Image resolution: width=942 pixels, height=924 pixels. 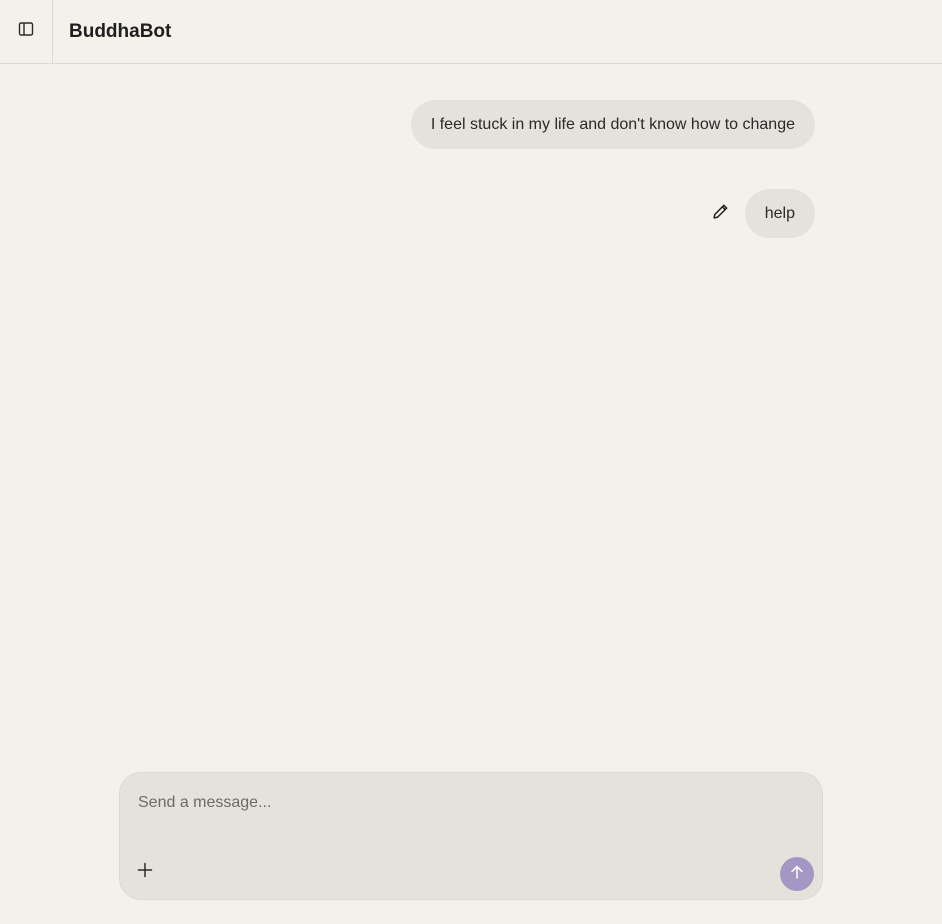 I want to click on edit-message-button, so click(x=721, y=214).